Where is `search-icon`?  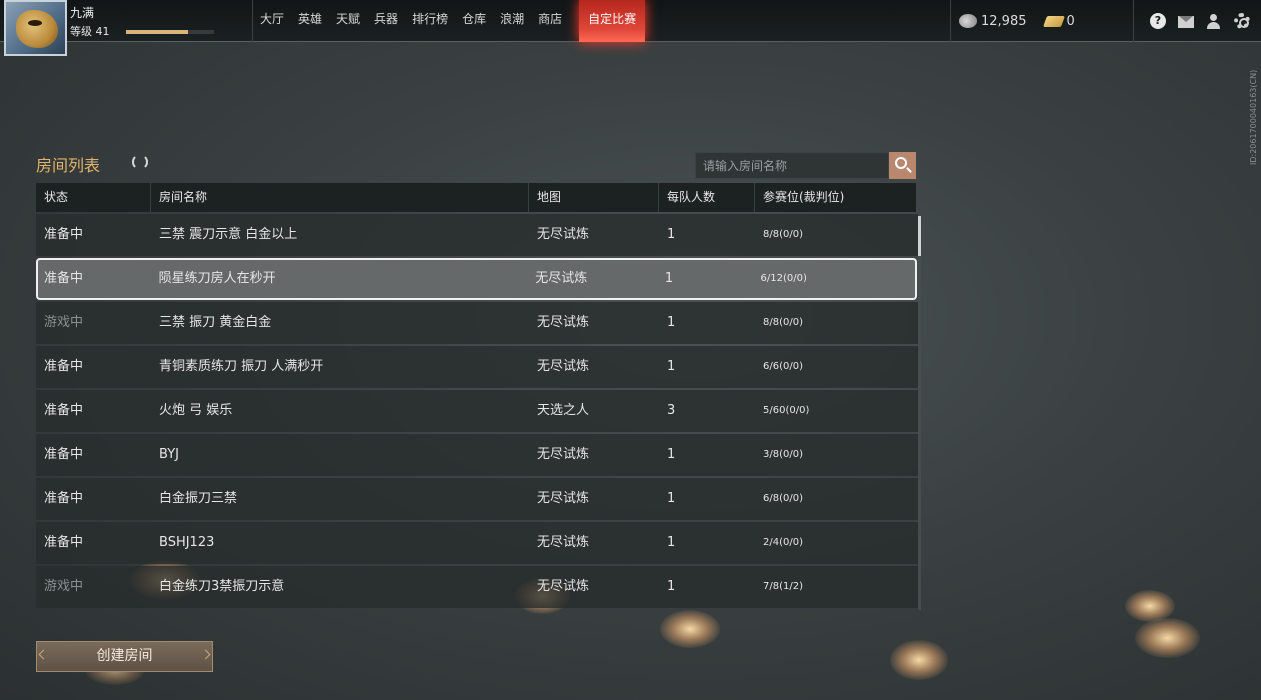
search-icon is located at coordinates (901, 163).